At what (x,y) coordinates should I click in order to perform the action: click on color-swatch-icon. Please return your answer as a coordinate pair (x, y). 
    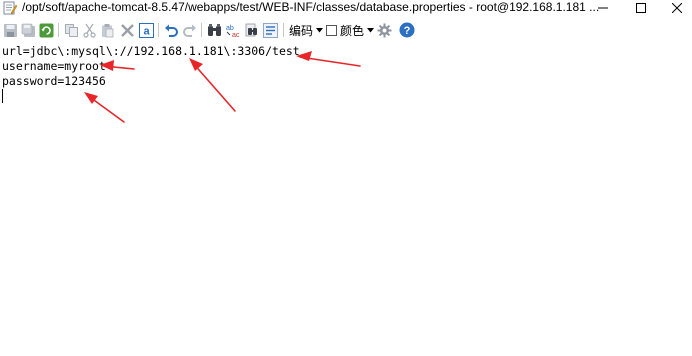
    Looking at the image, I should click on (331, 30).